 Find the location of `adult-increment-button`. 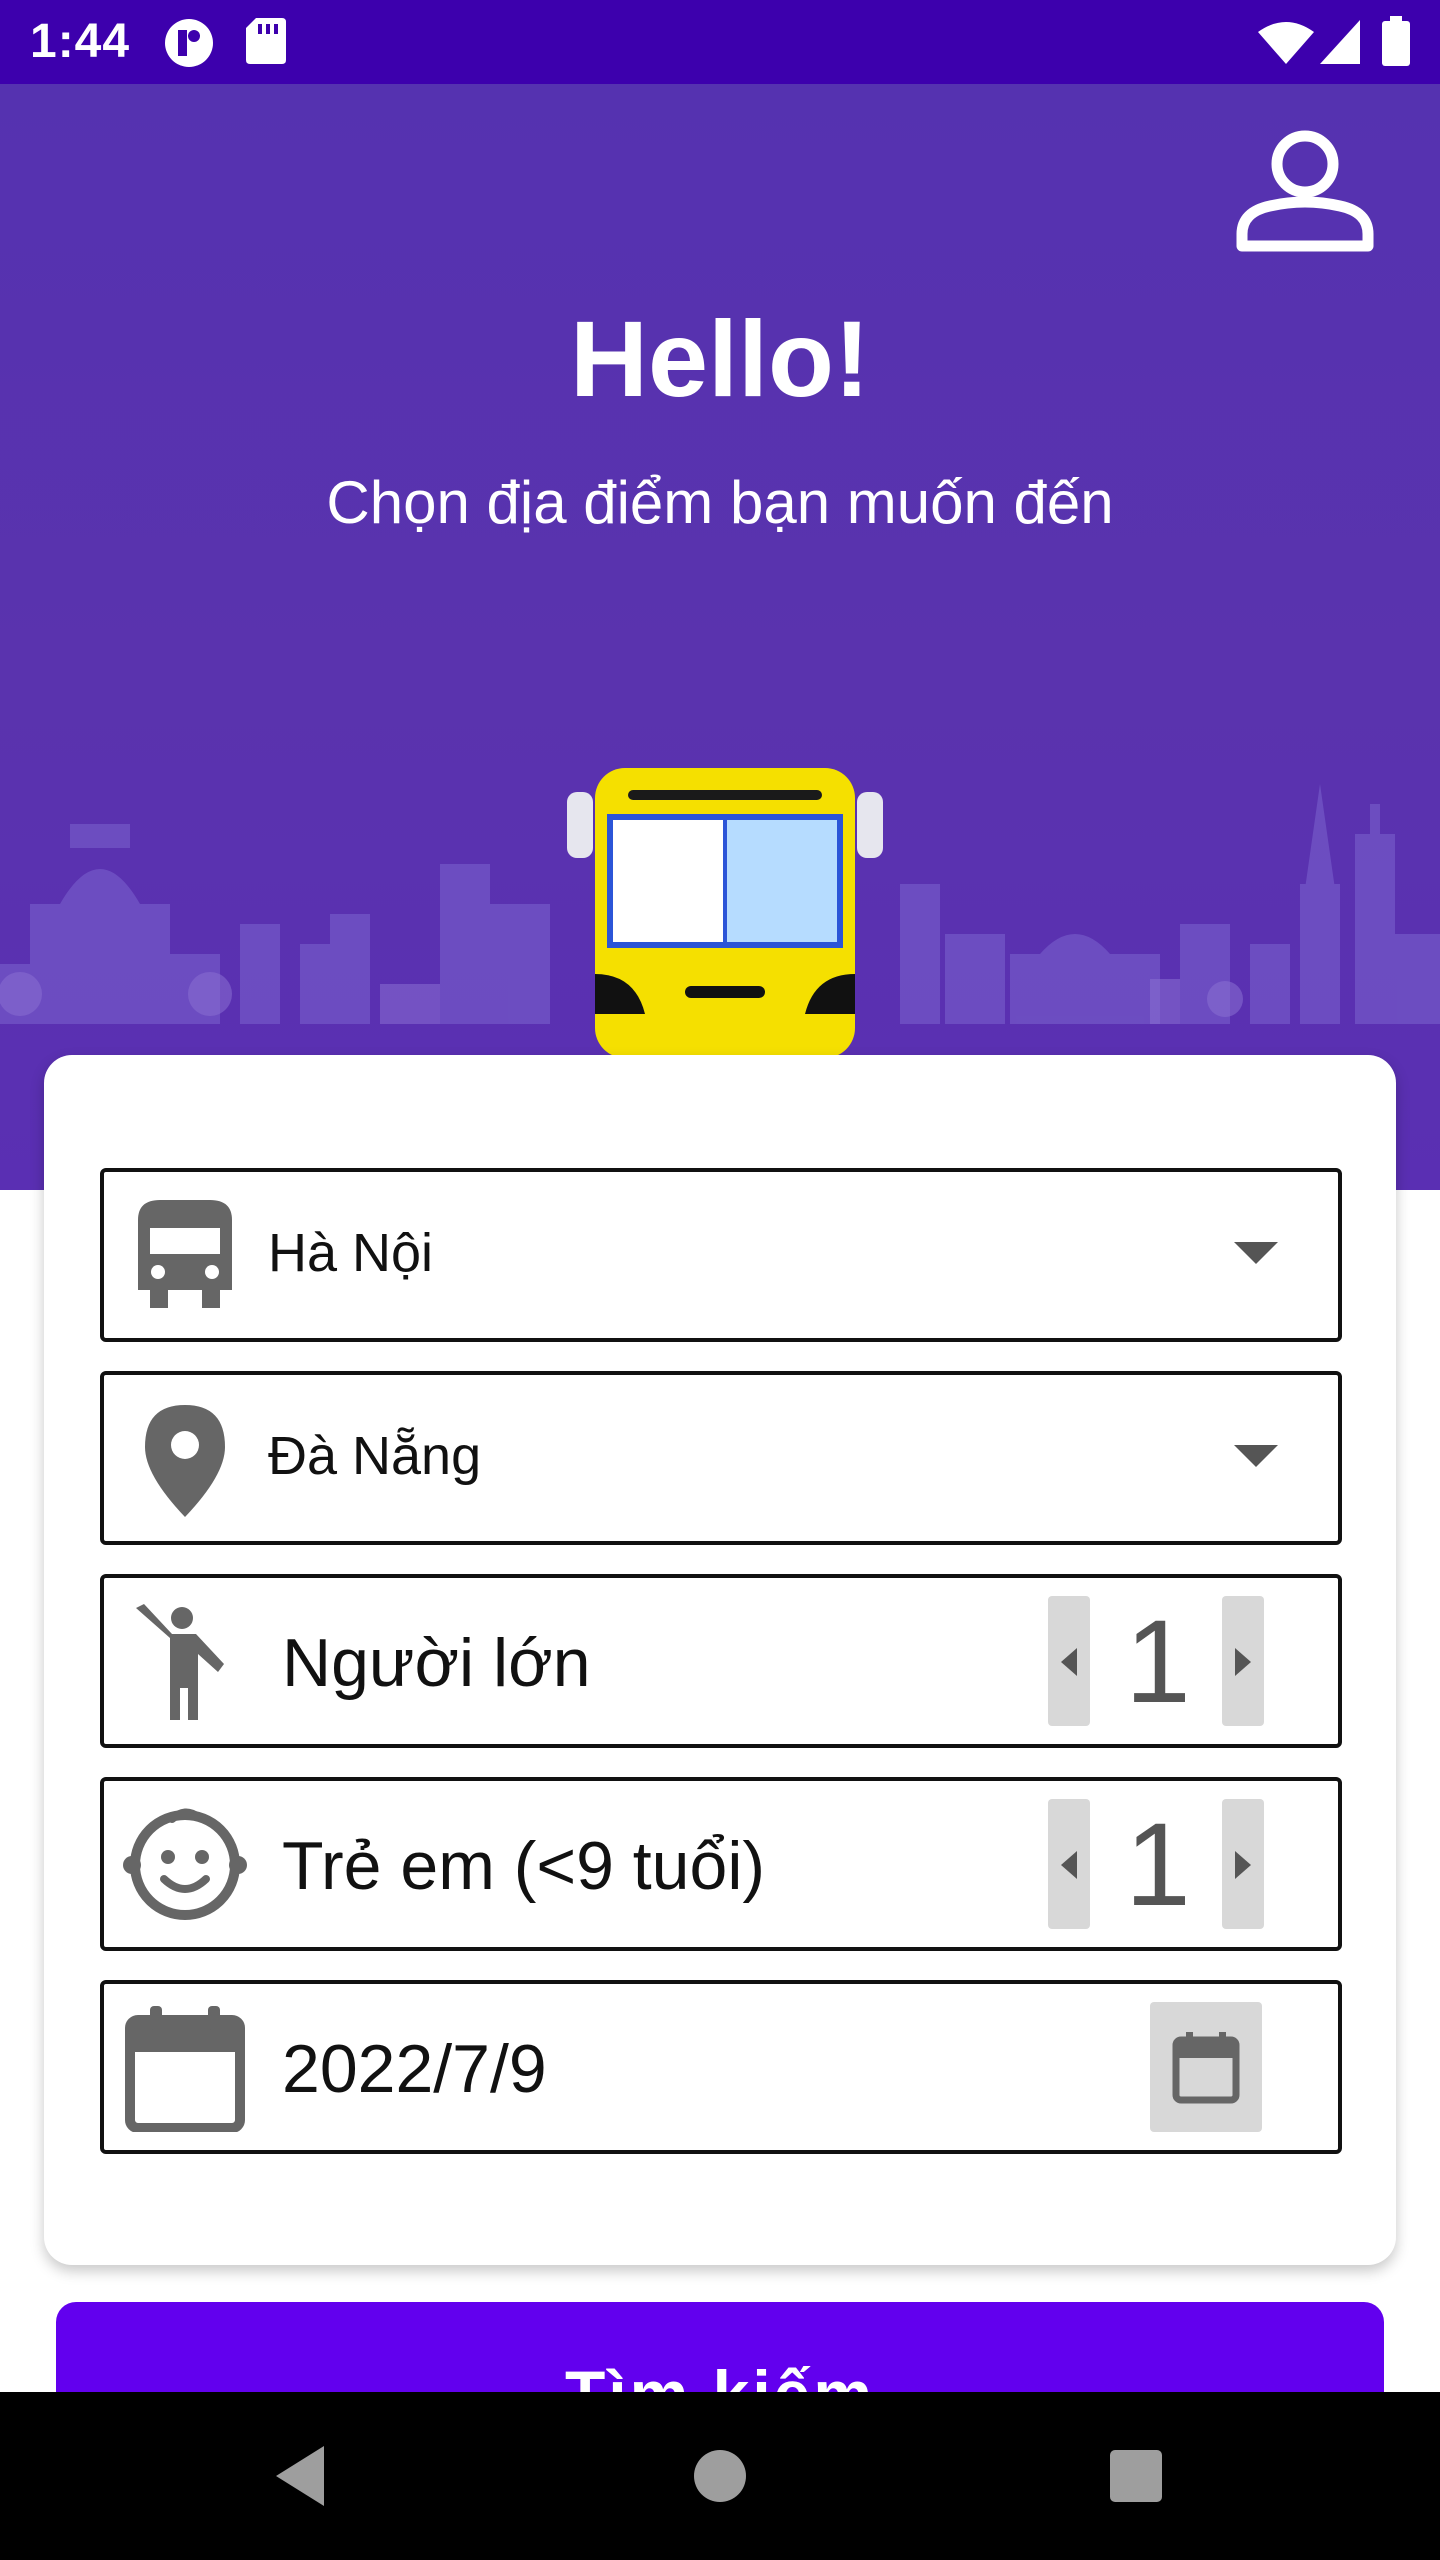

adult-increment-button is located at coordinates (1243, 1661).